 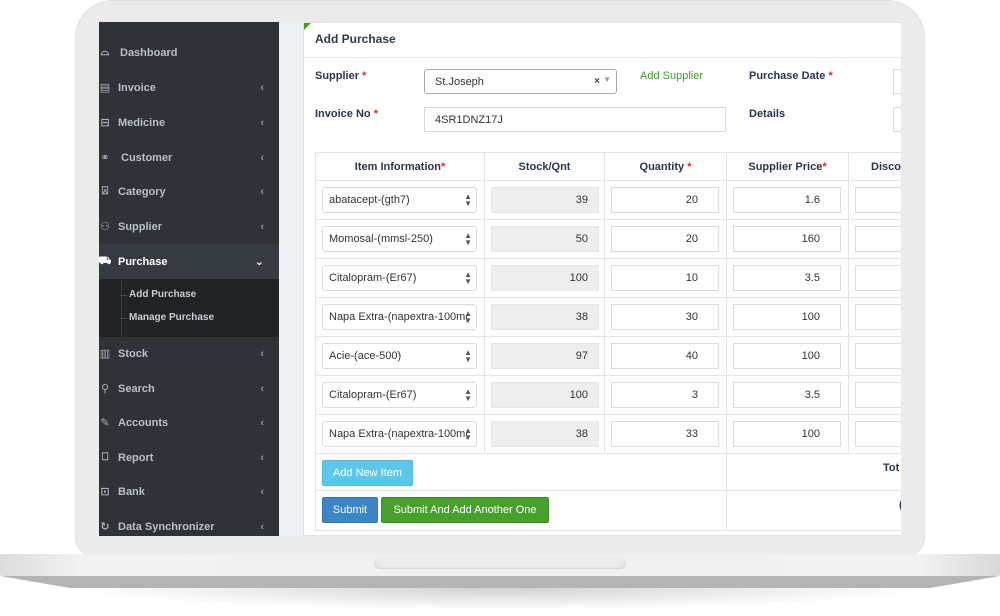 What do you see at coordinates (544, 239) in the screenshot?
I see `cell-stock: 50` at bounding box center [544, 239].